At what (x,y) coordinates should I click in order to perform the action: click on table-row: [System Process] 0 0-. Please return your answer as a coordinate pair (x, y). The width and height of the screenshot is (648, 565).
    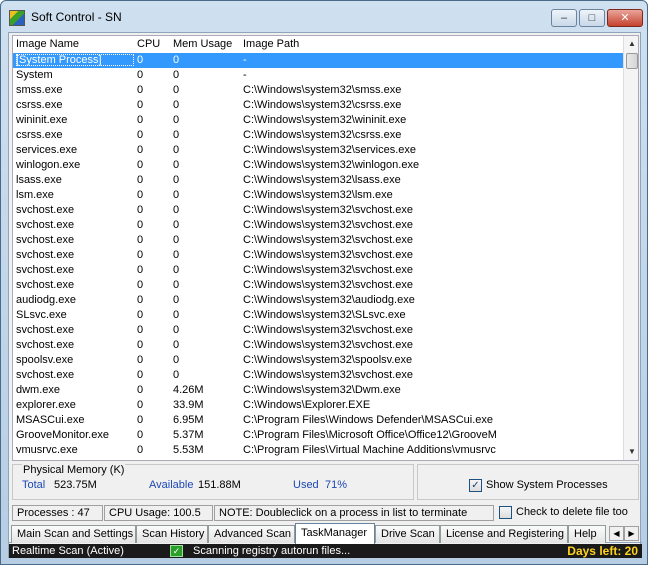
    Looking at the image, I should click on (318, 60).